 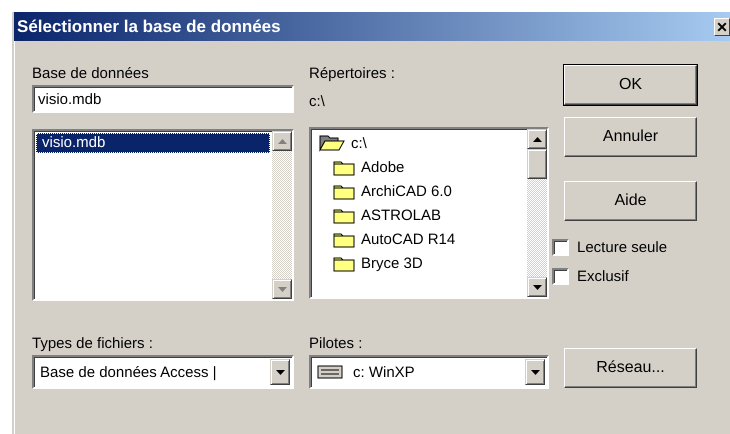 I want to click on checkbox-label: Lecture seule, so click(x=622, y=247).